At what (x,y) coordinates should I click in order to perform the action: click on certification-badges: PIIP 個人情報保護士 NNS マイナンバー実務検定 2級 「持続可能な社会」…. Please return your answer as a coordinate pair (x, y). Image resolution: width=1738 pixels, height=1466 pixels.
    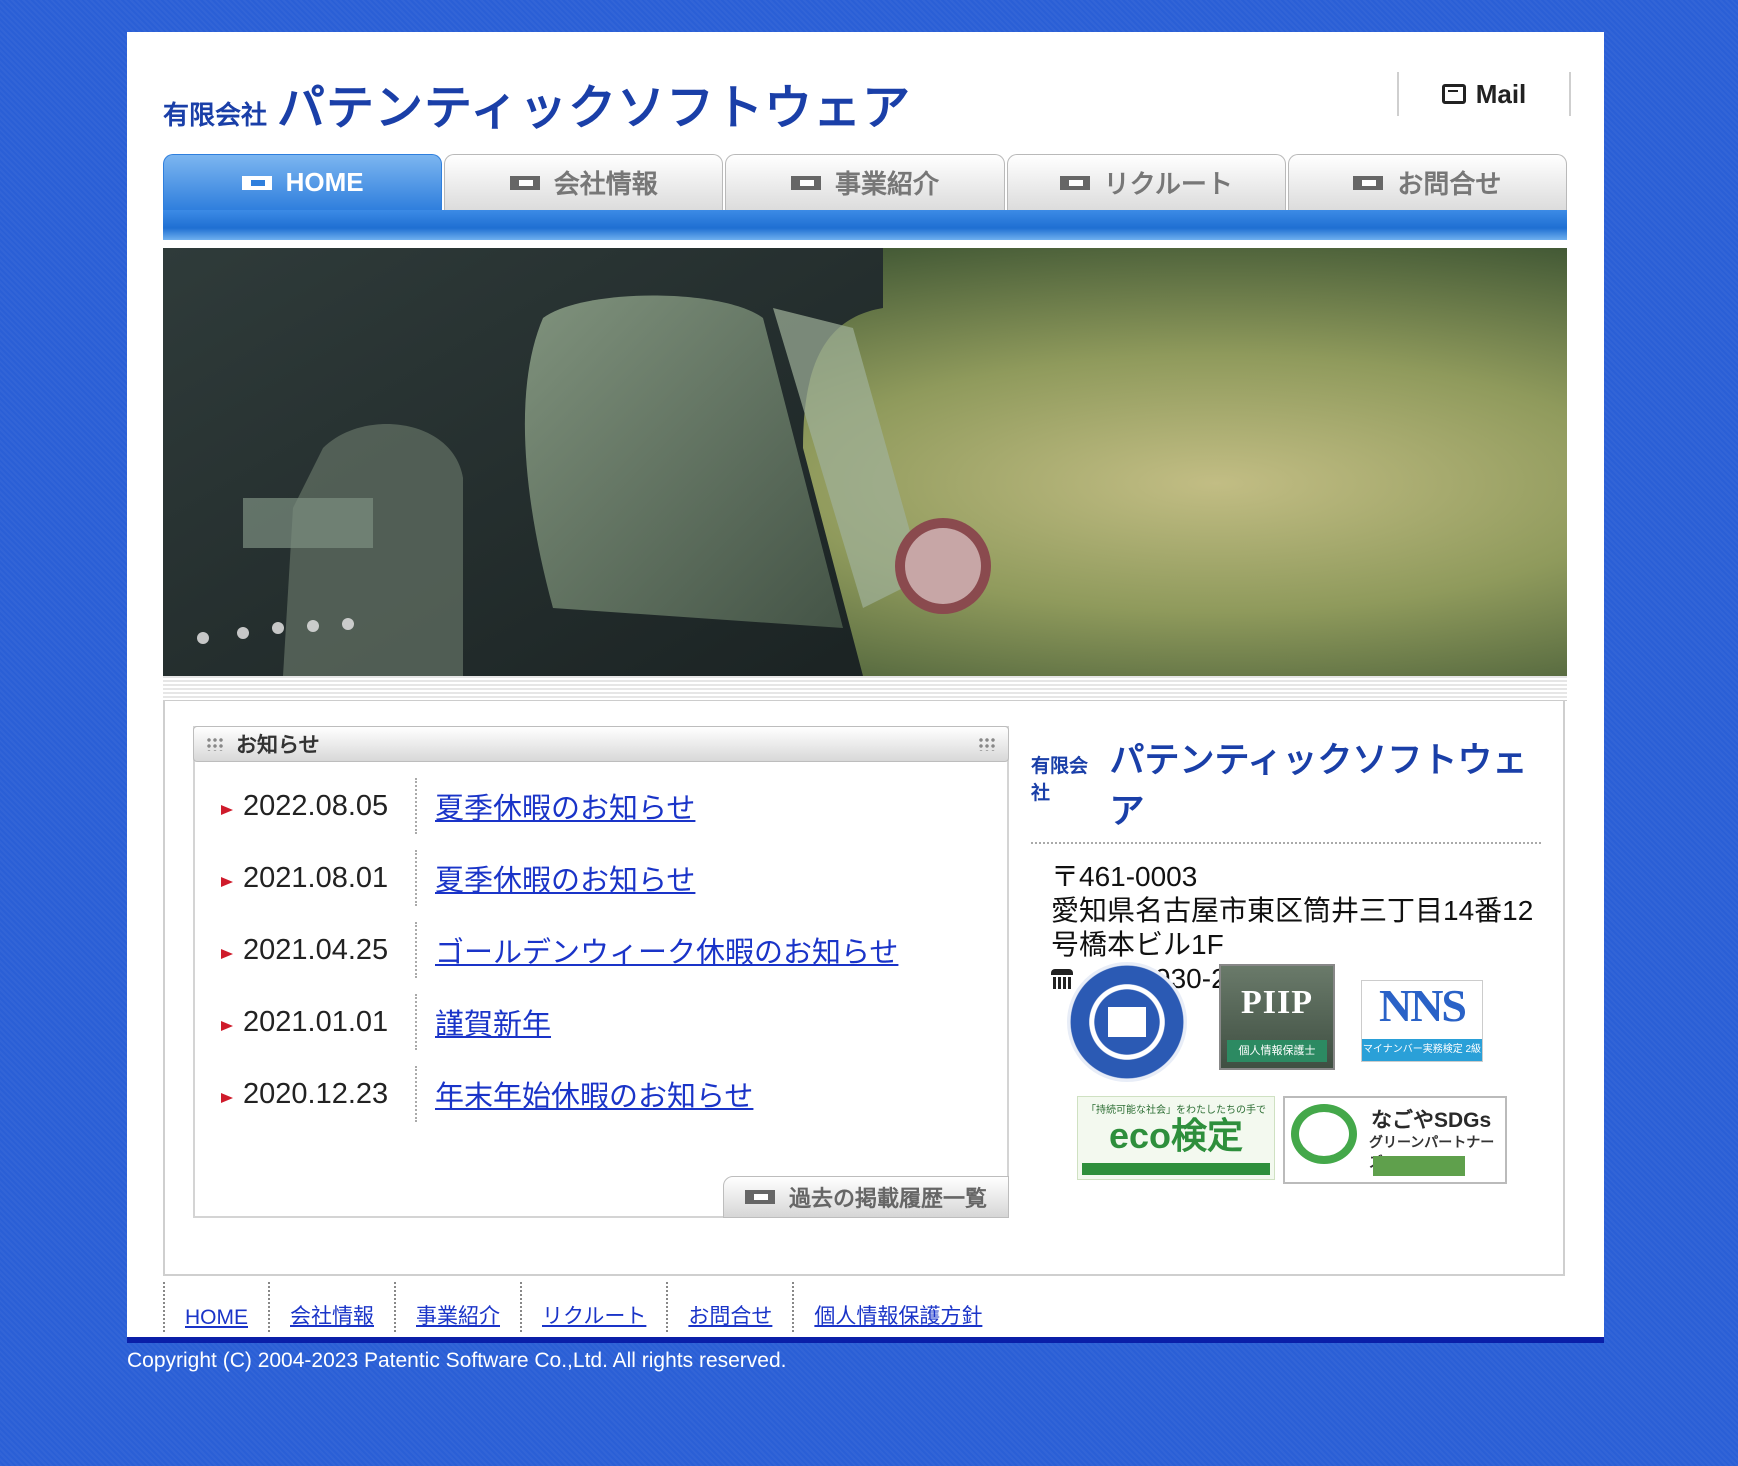
    Looking at the image, I should click on (1291, 1082).